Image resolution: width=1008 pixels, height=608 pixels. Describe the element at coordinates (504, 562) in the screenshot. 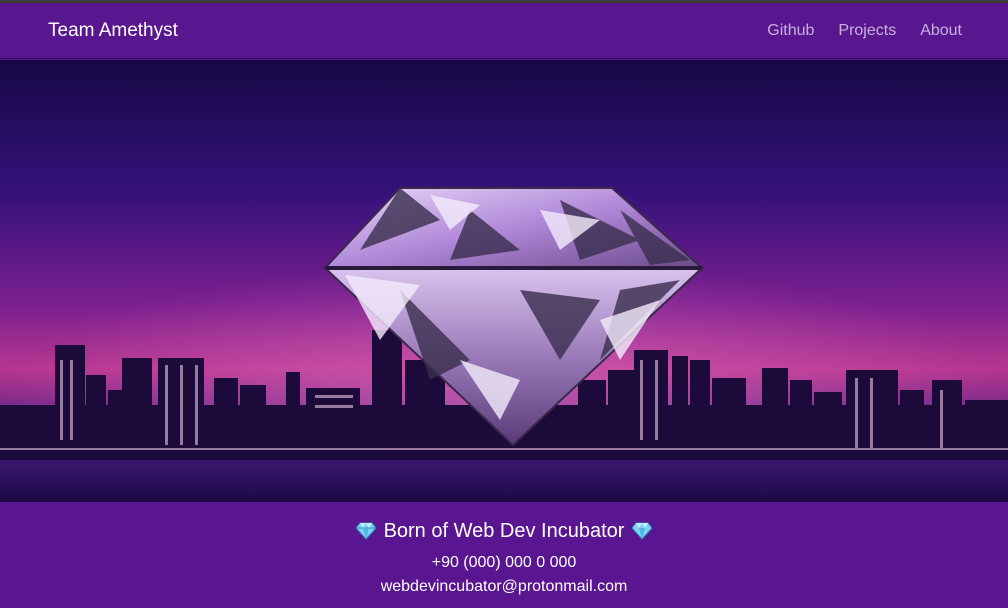

I see `footer-phone: +90 (000) 000 0 000` at that location.